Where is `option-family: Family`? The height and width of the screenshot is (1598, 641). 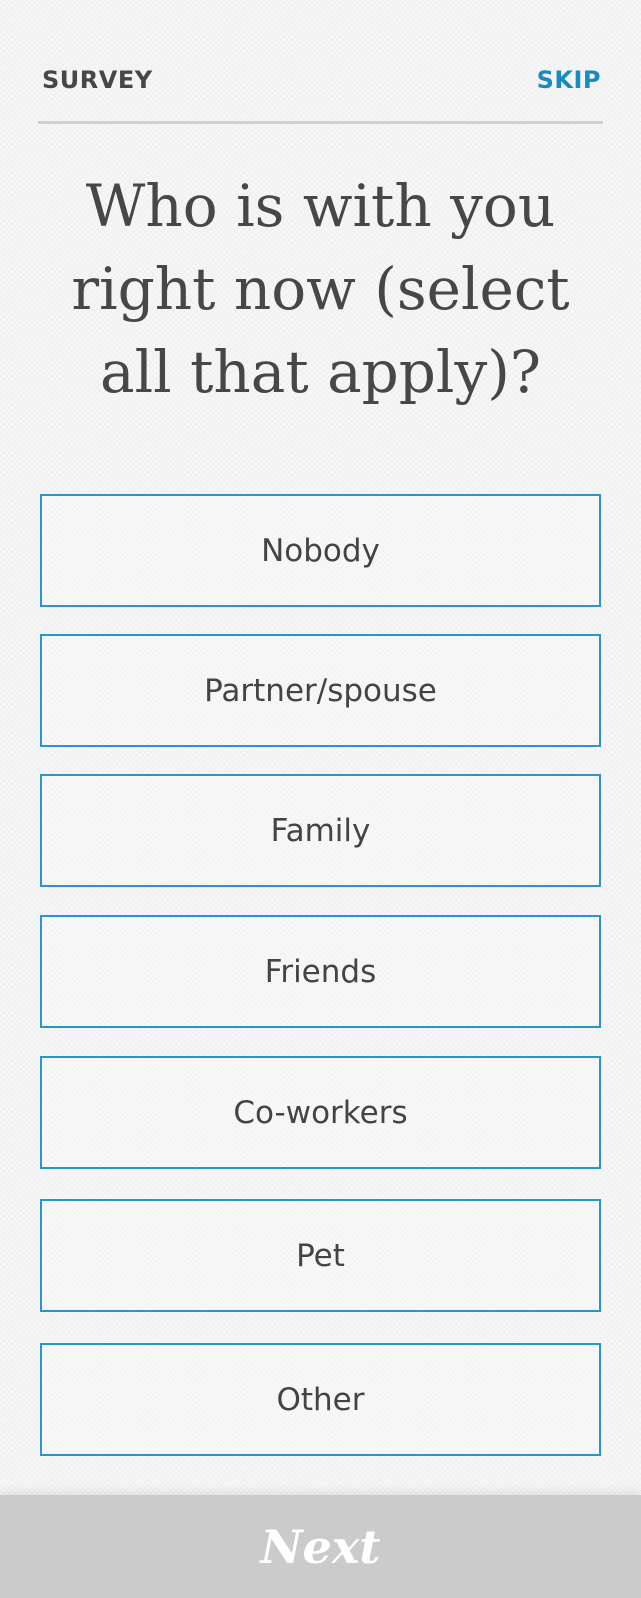
option-family: Family is located at coordinates (320, 830).